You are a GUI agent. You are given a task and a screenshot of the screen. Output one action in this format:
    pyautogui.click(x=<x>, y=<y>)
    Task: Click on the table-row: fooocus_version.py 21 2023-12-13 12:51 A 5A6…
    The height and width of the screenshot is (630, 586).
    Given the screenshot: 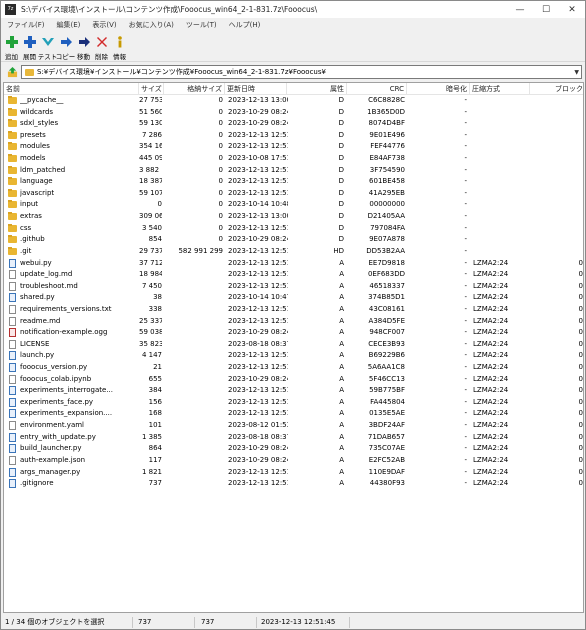 What is the action you would take?
    pyautogui.click(x=293, y=368)
    